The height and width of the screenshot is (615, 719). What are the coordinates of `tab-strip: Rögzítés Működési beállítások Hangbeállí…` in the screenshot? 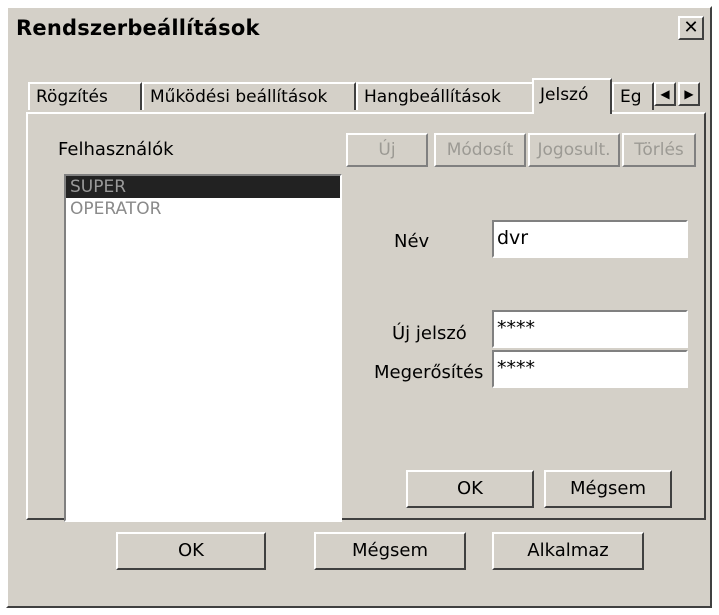 It's located at (366, 96).